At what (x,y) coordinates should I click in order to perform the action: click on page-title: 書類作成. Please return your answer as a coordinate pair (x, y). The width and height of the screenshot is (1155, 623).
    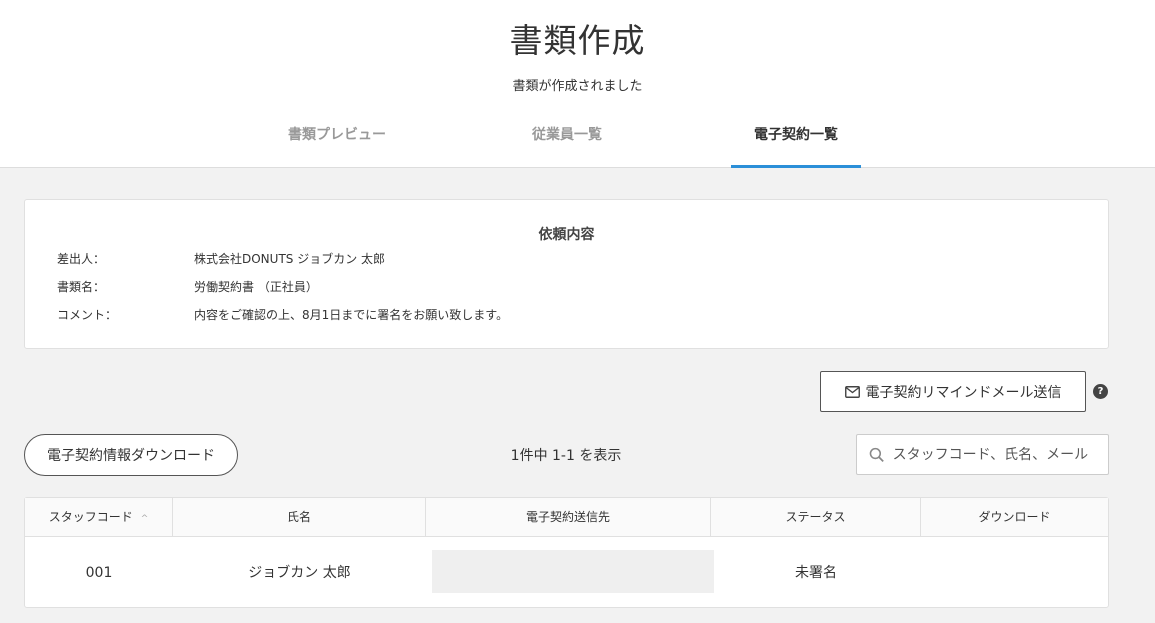
    Looking at the image, I should click on (577, 40).